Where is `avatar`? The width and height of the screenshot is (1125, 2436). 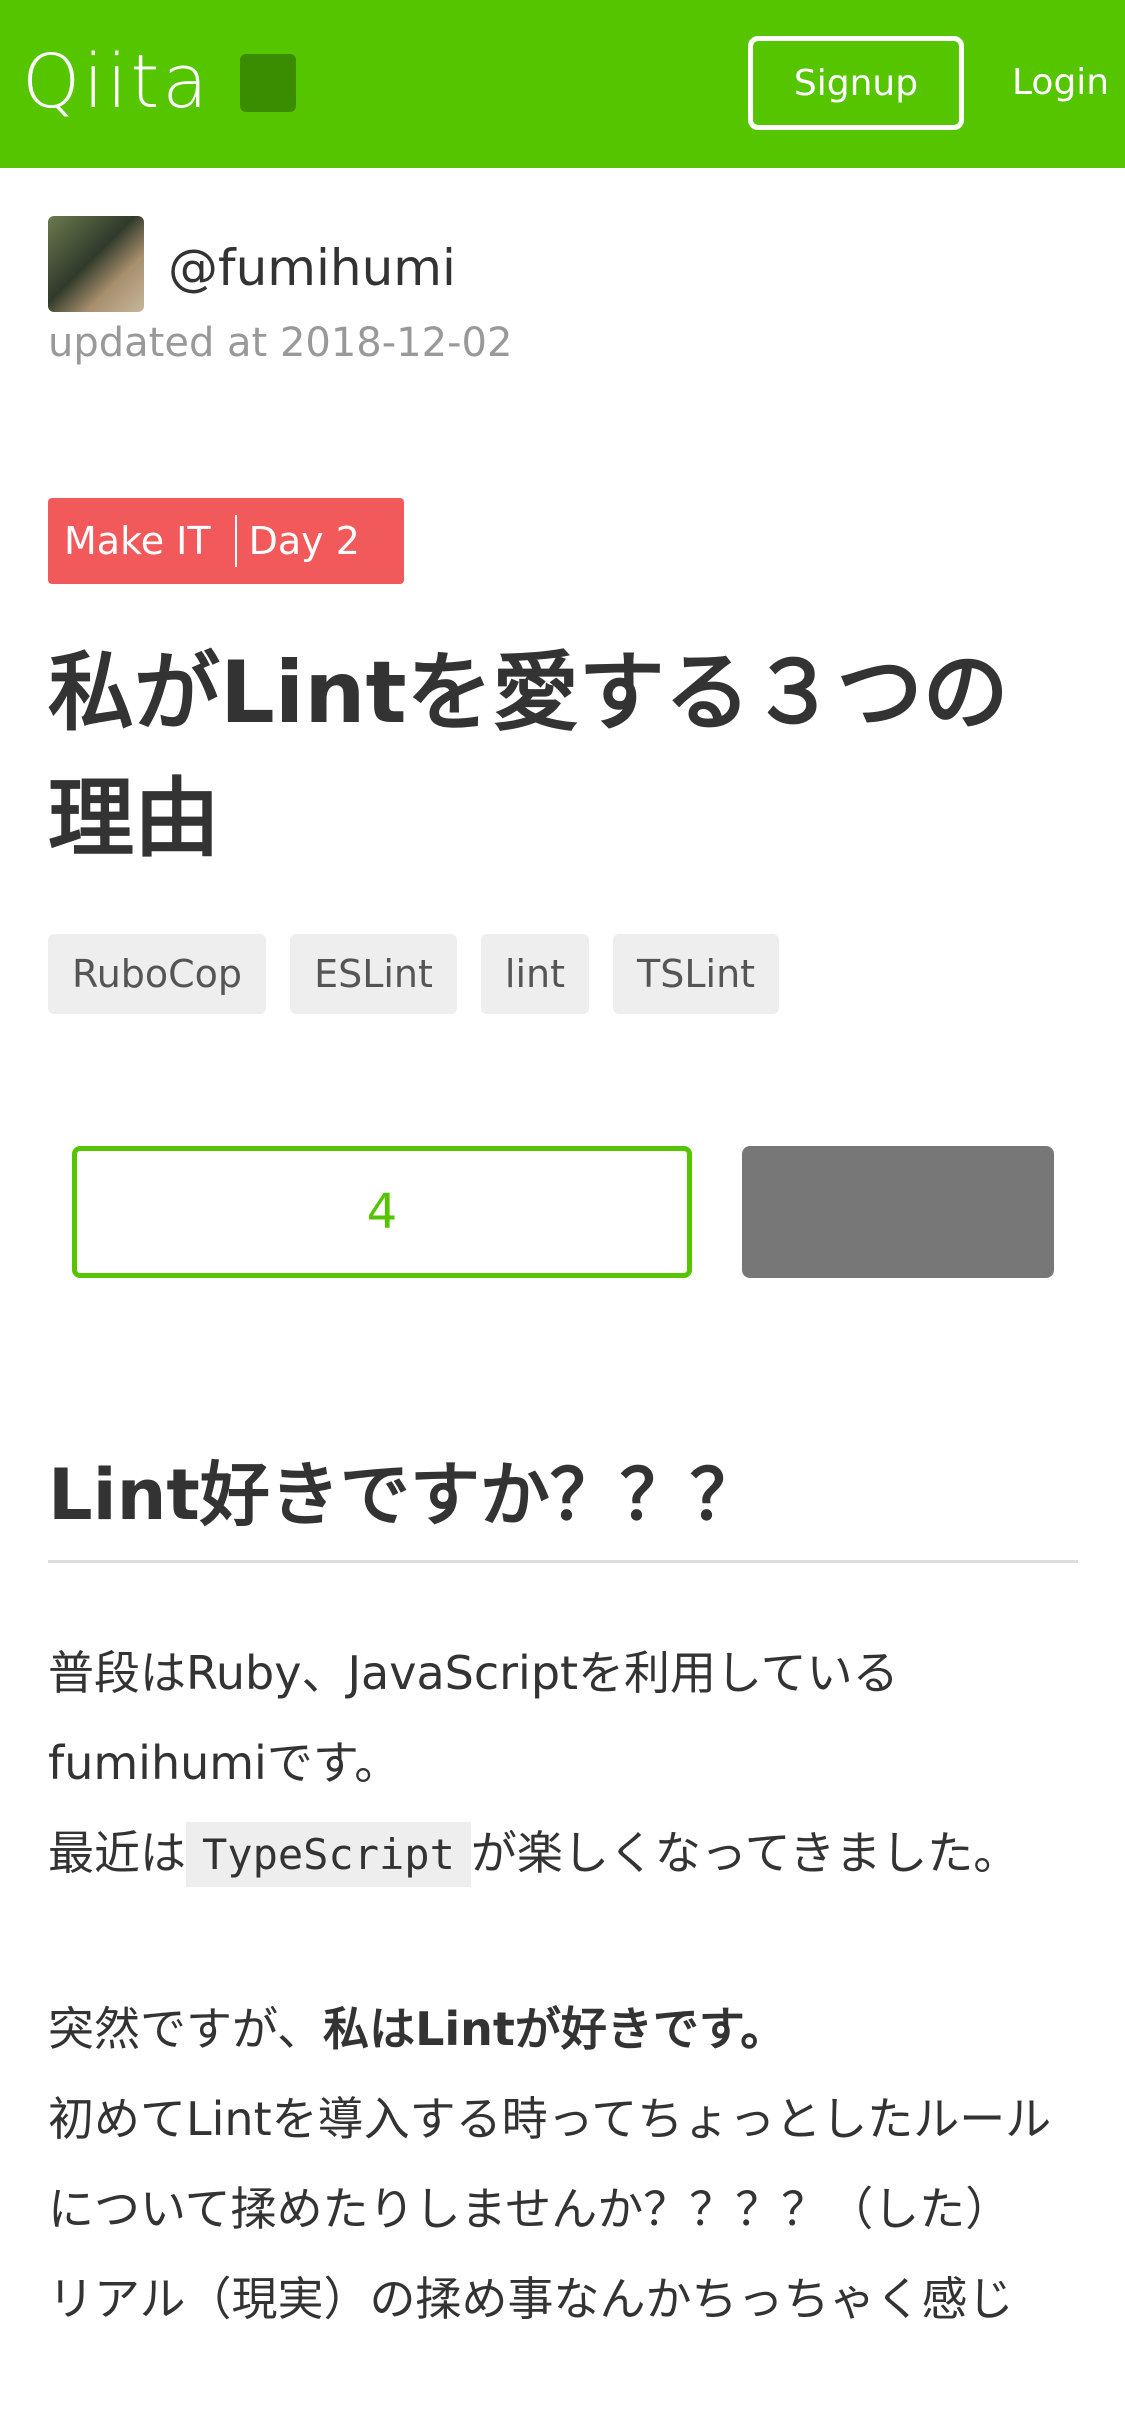
avatar is located at coordinates (96, 264).